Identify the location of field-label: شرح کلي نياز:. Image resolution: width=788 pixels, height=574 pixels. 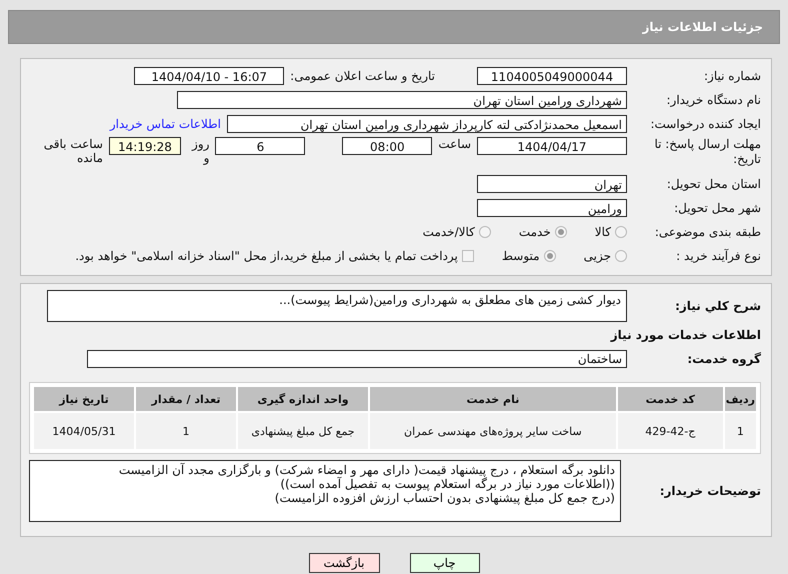
(717, 306).